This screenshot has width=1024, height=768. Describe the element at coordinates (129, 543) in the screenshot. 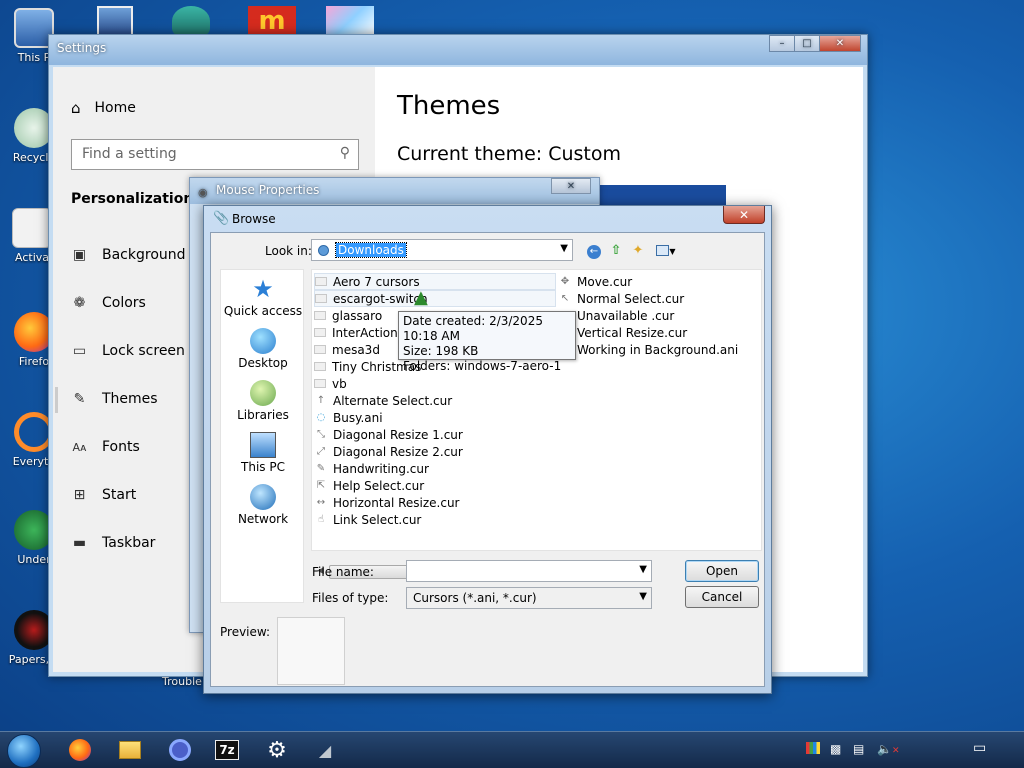

I see `sidebar-item-label: Taskbar` at that location.